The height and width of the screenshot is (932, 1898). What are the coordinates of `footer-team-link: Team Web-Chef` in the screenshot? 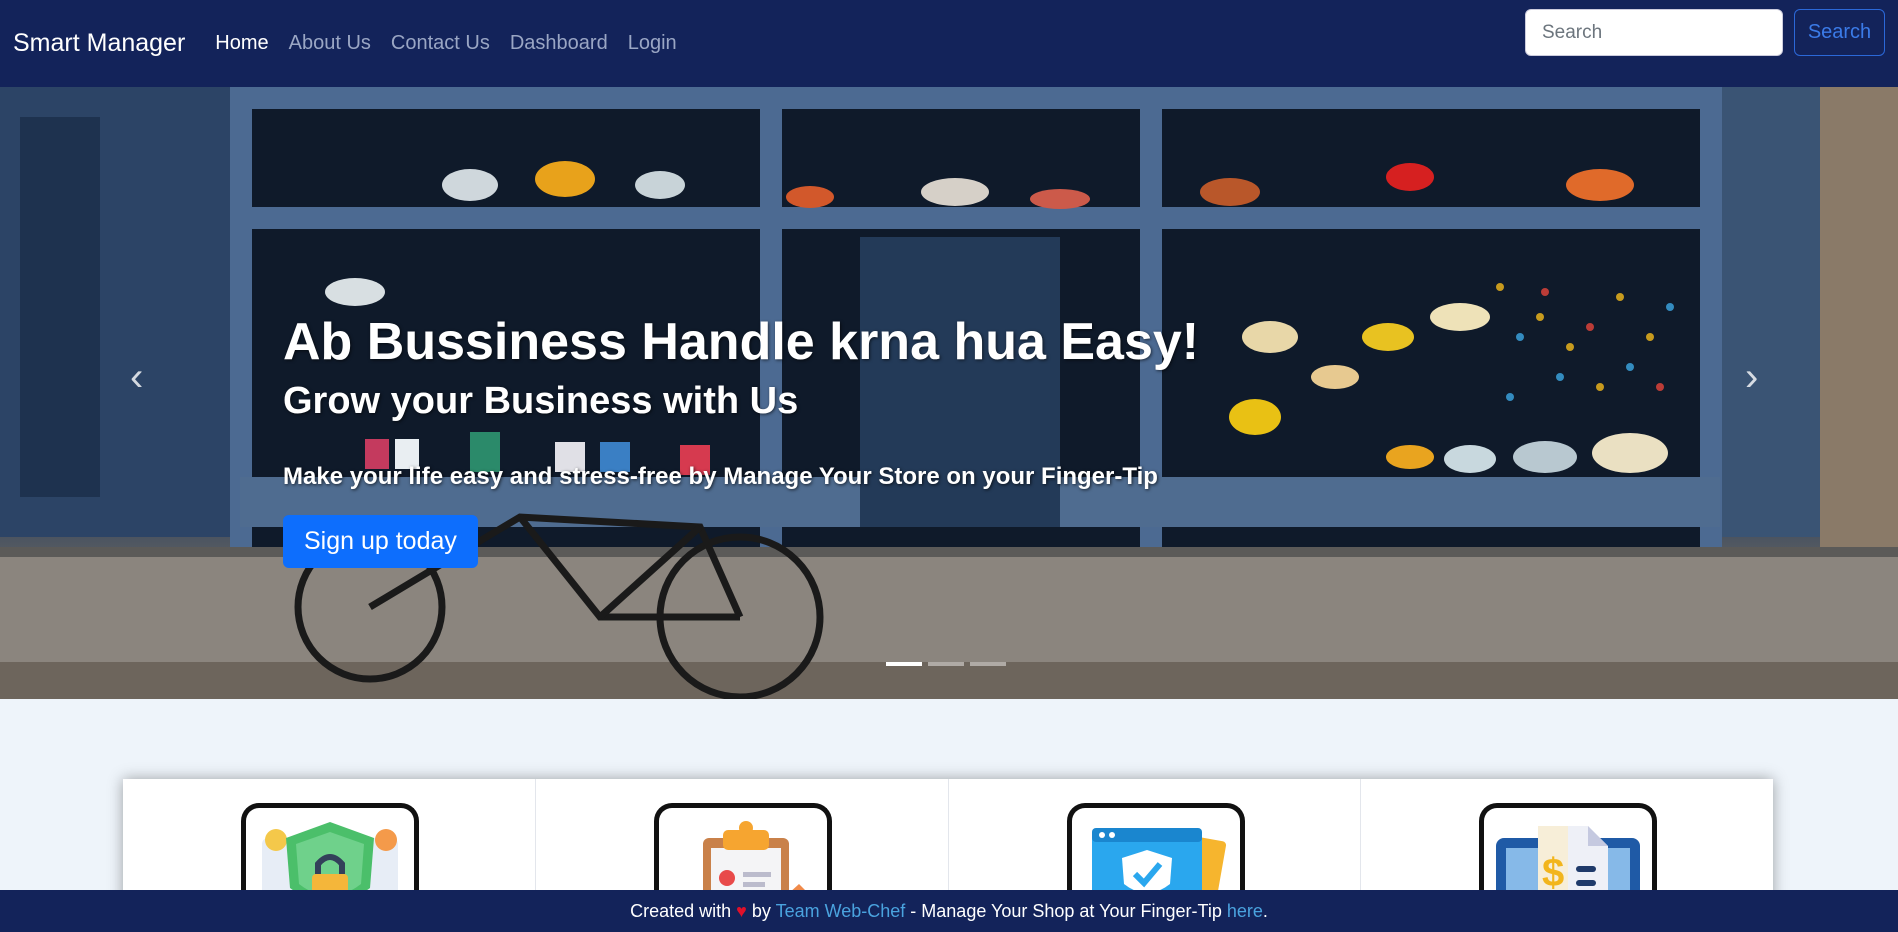 It's located at (841, 911).